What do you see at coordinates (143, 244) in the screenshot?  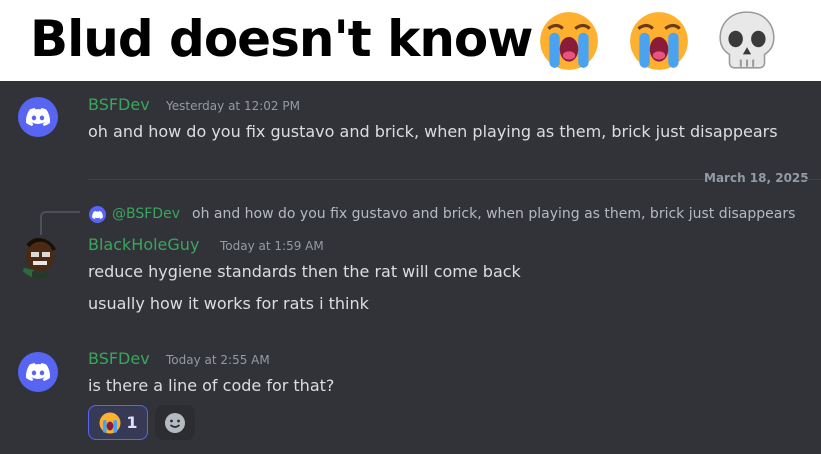 I see `message-author: BlackHoleGuy` at bounding box center [143, 244].